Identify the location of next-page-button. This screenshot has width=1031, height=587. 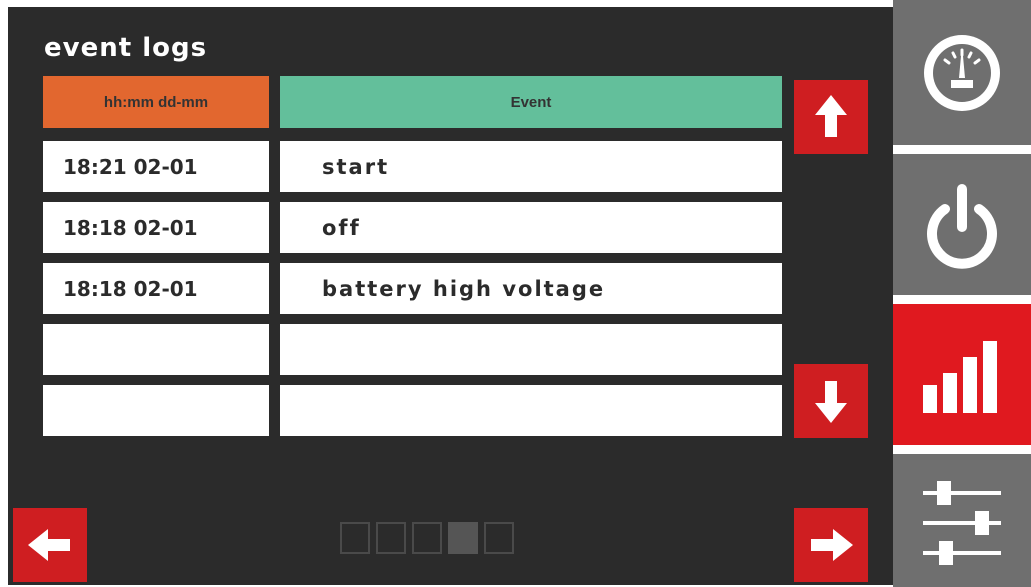
(831, 545).